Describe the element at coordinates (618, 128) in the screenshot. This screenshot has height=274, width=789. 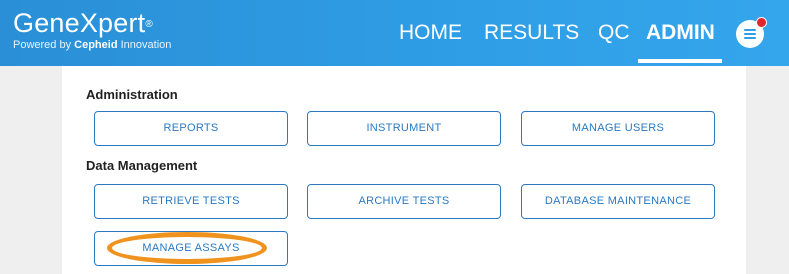
I see `manage-users-button: MANAGE USERS` at that location.